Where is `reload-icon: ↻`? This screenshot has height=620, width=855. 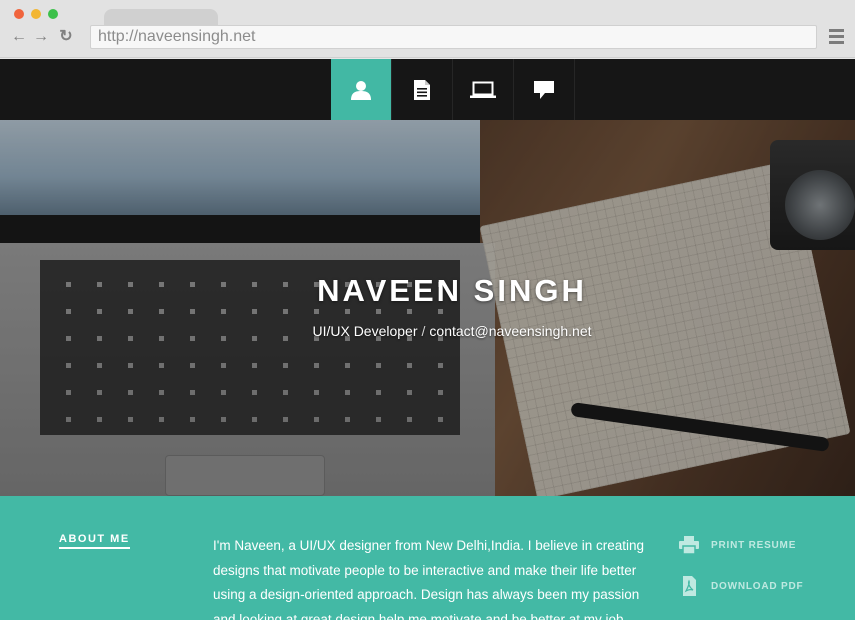 reload-icon: ↻ is located at coordinates (66, 37).